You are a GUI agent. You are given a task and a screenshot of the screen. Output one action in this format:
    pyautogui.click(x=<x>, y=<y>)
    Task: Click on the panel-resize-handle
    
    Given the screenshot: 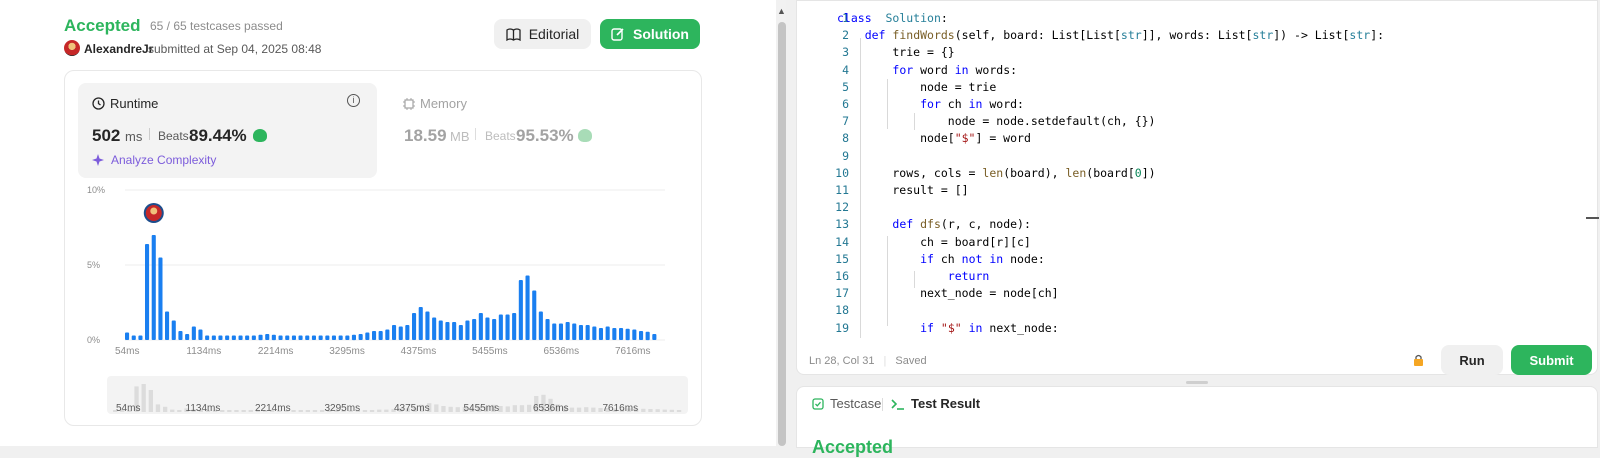 What is the action you would take?
    pyautogui.click(x=1197, y=382)
    